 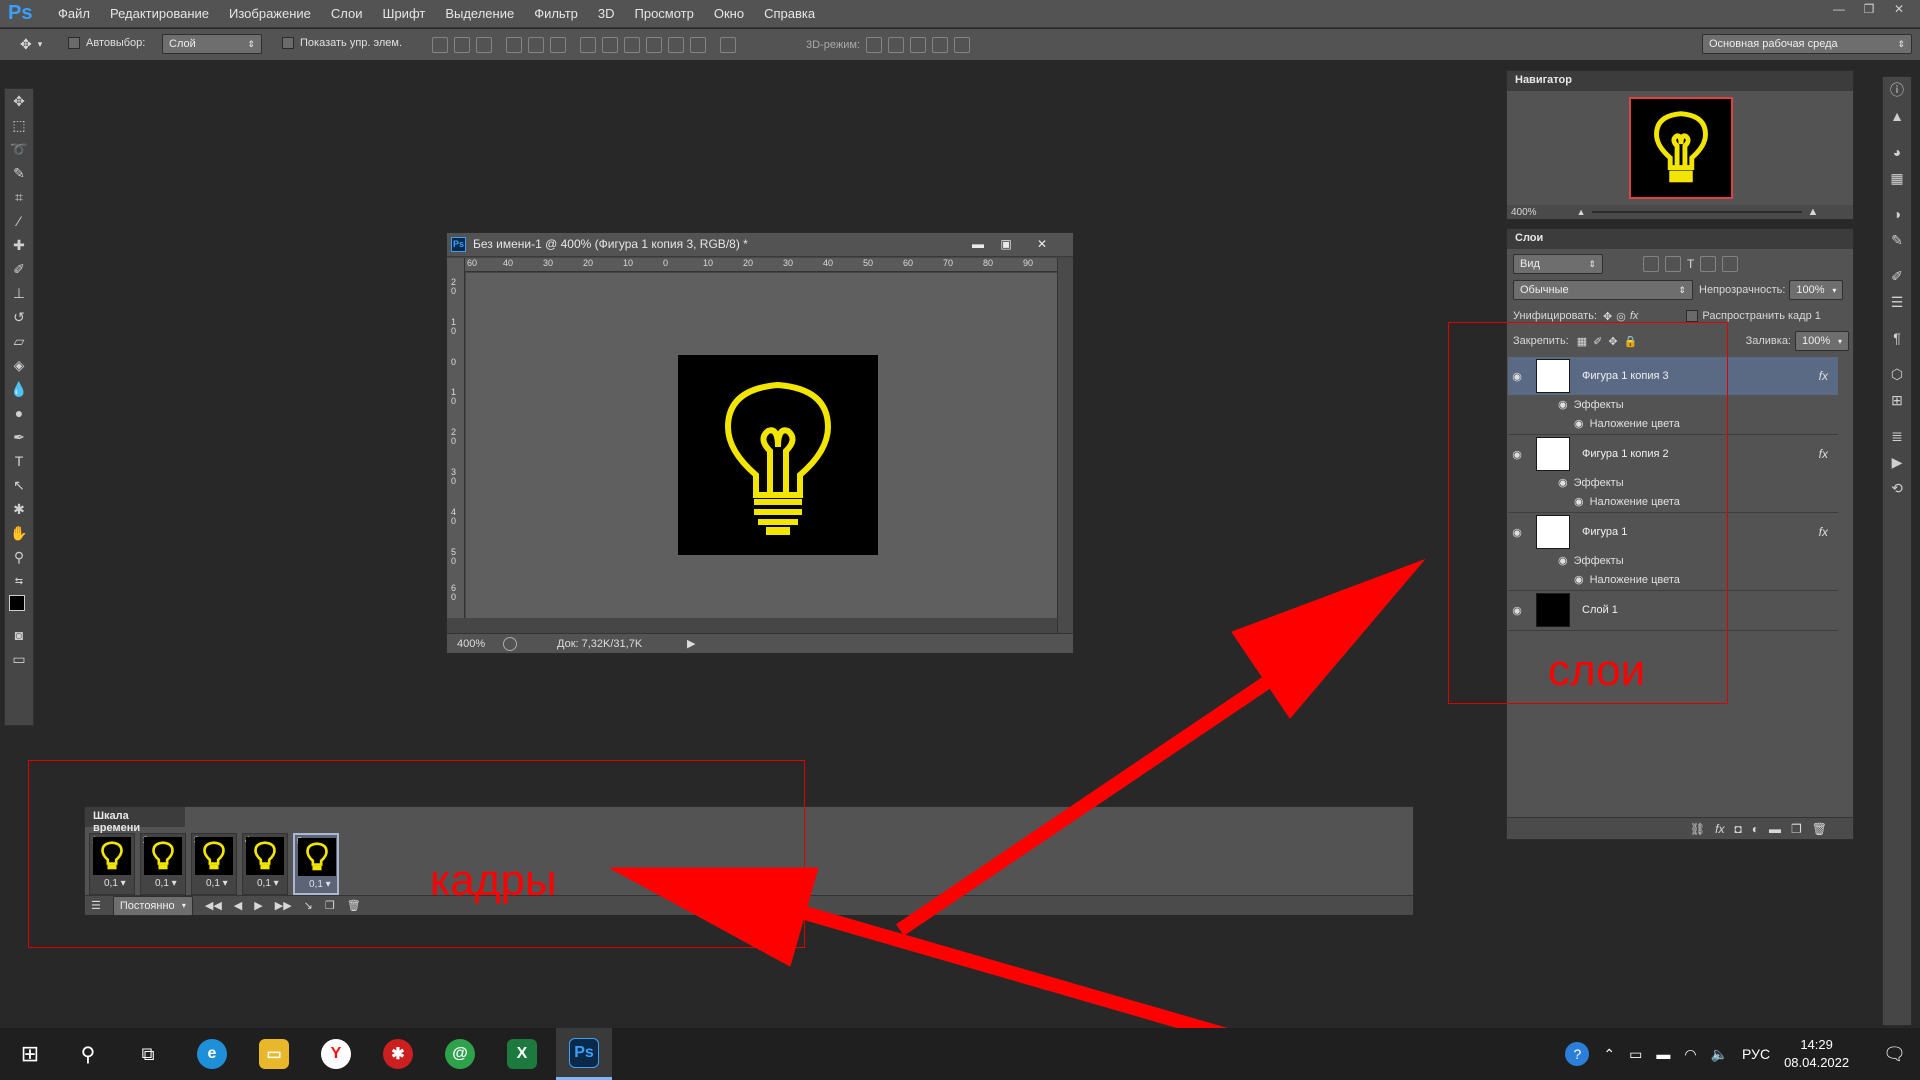 I want to click on yandex-browser-icon: Y, so click(x=336, y=1054).